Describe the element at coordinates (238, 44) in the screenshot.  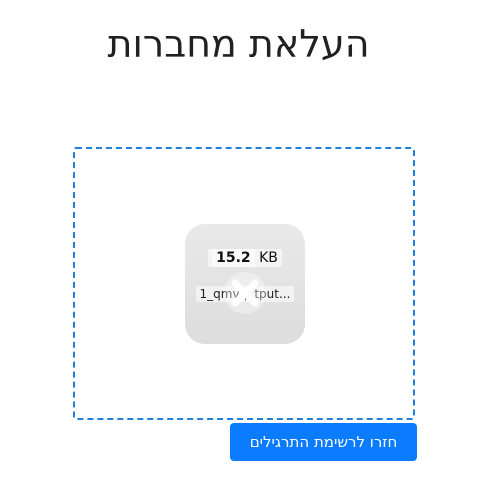
I see `page-title: העלאת מחברות` at that location.